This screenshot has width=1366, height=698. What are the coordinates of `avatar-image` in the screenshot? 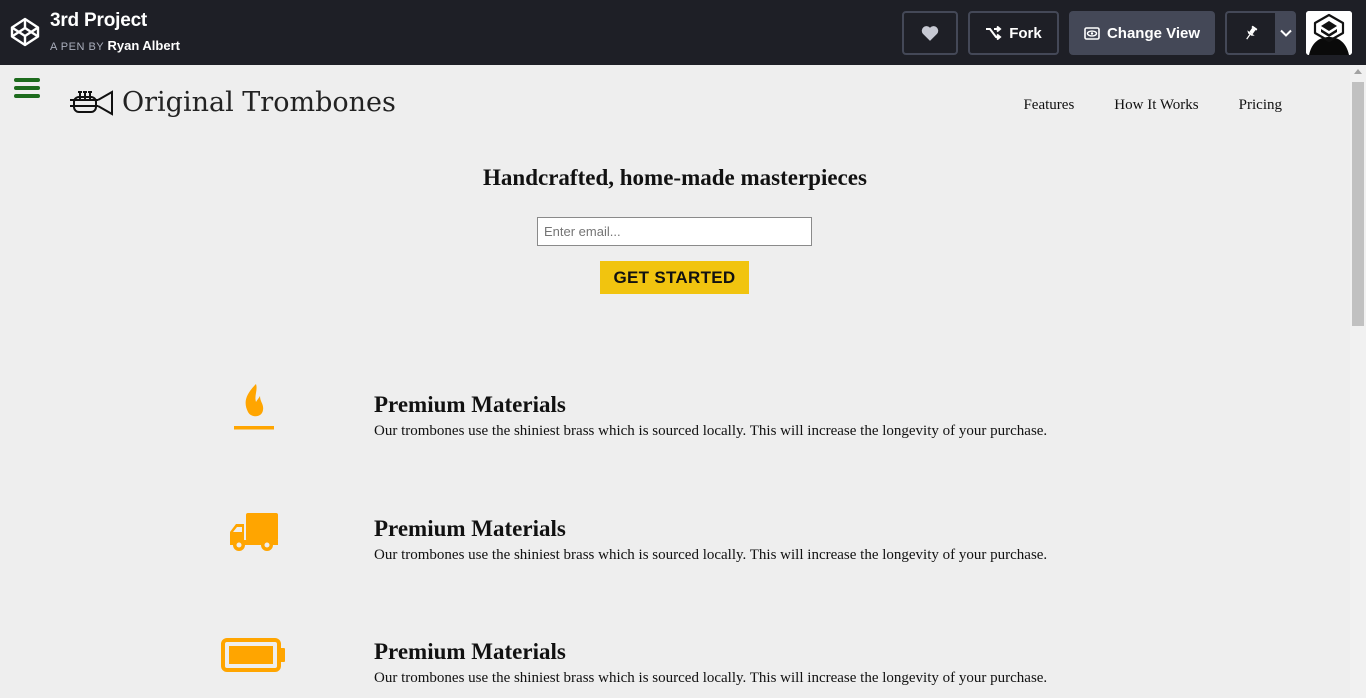 It's located at (1329, 33).